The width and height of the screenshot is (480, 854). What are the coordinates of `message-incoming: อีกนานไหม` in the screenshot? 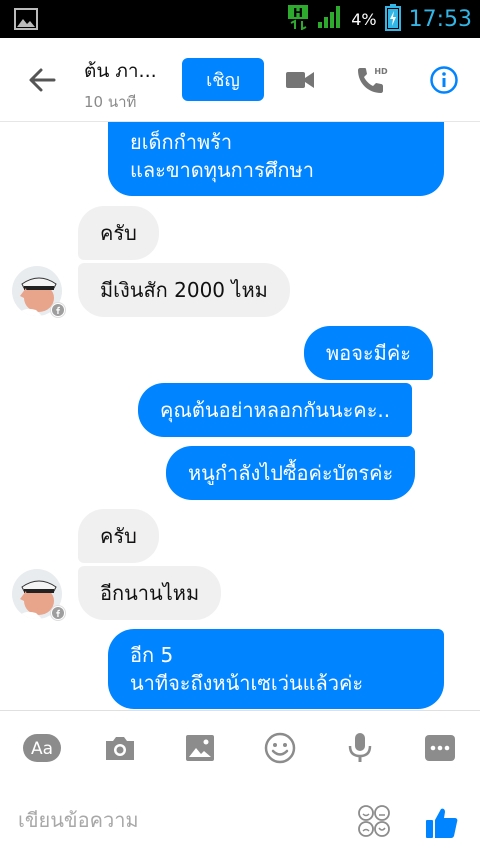 It's located at (150, 593).